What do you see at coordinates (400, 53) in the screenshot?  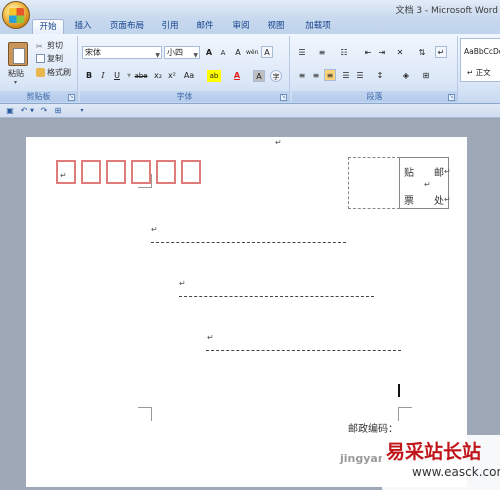 I see `chinese-layout-icon: ✕` at bounding box center [400, 53].